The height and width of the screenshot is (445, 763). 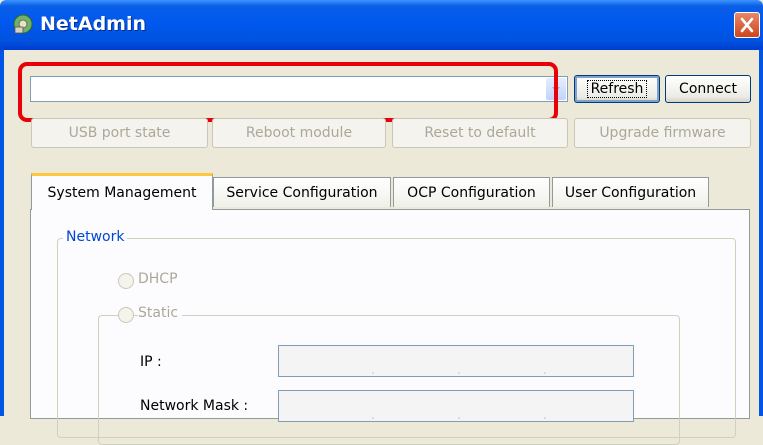 What do you see at coordinates (160, 313) in the screenshot?
I see `static-label: Static` at bounding box center [160, 313].